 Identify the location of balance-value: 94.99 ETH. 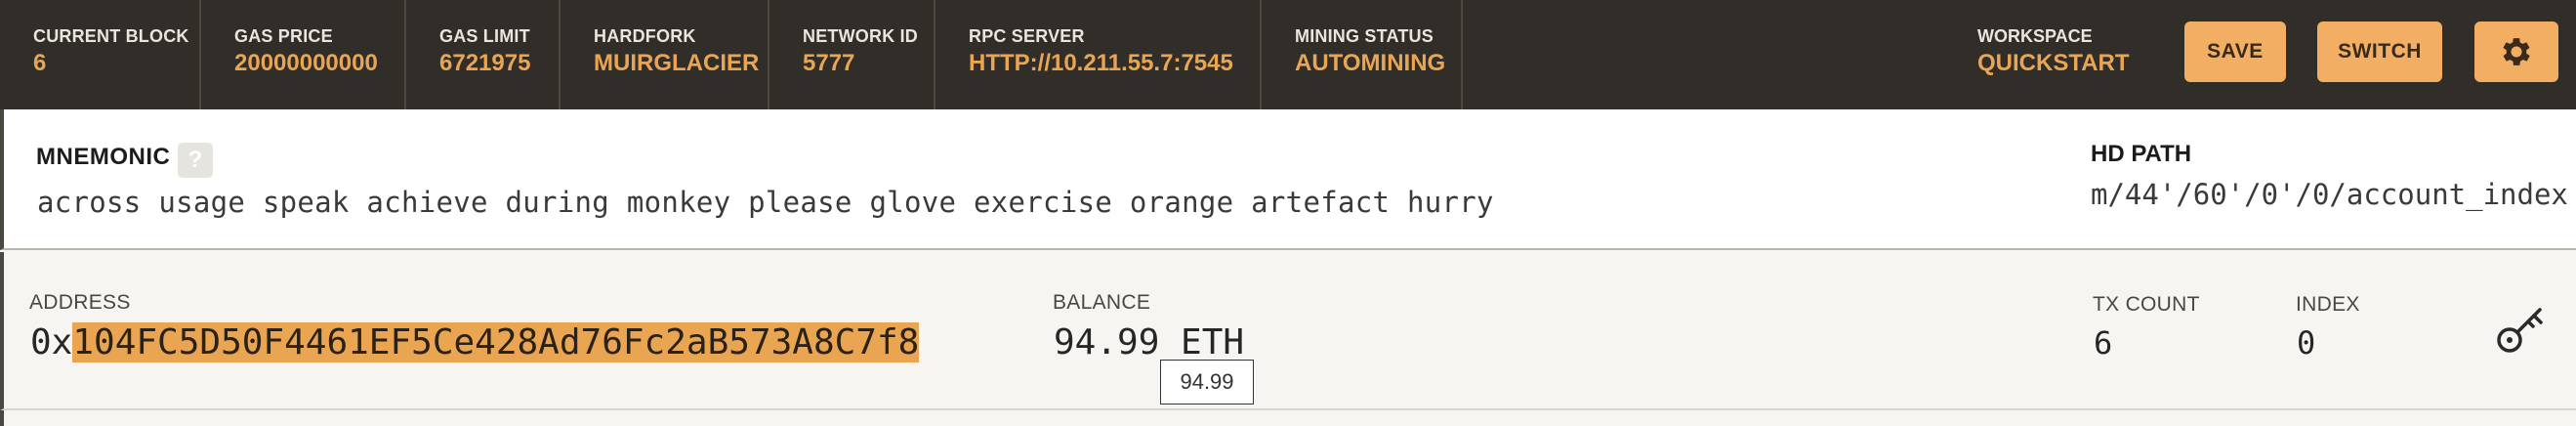
(1150, 342).